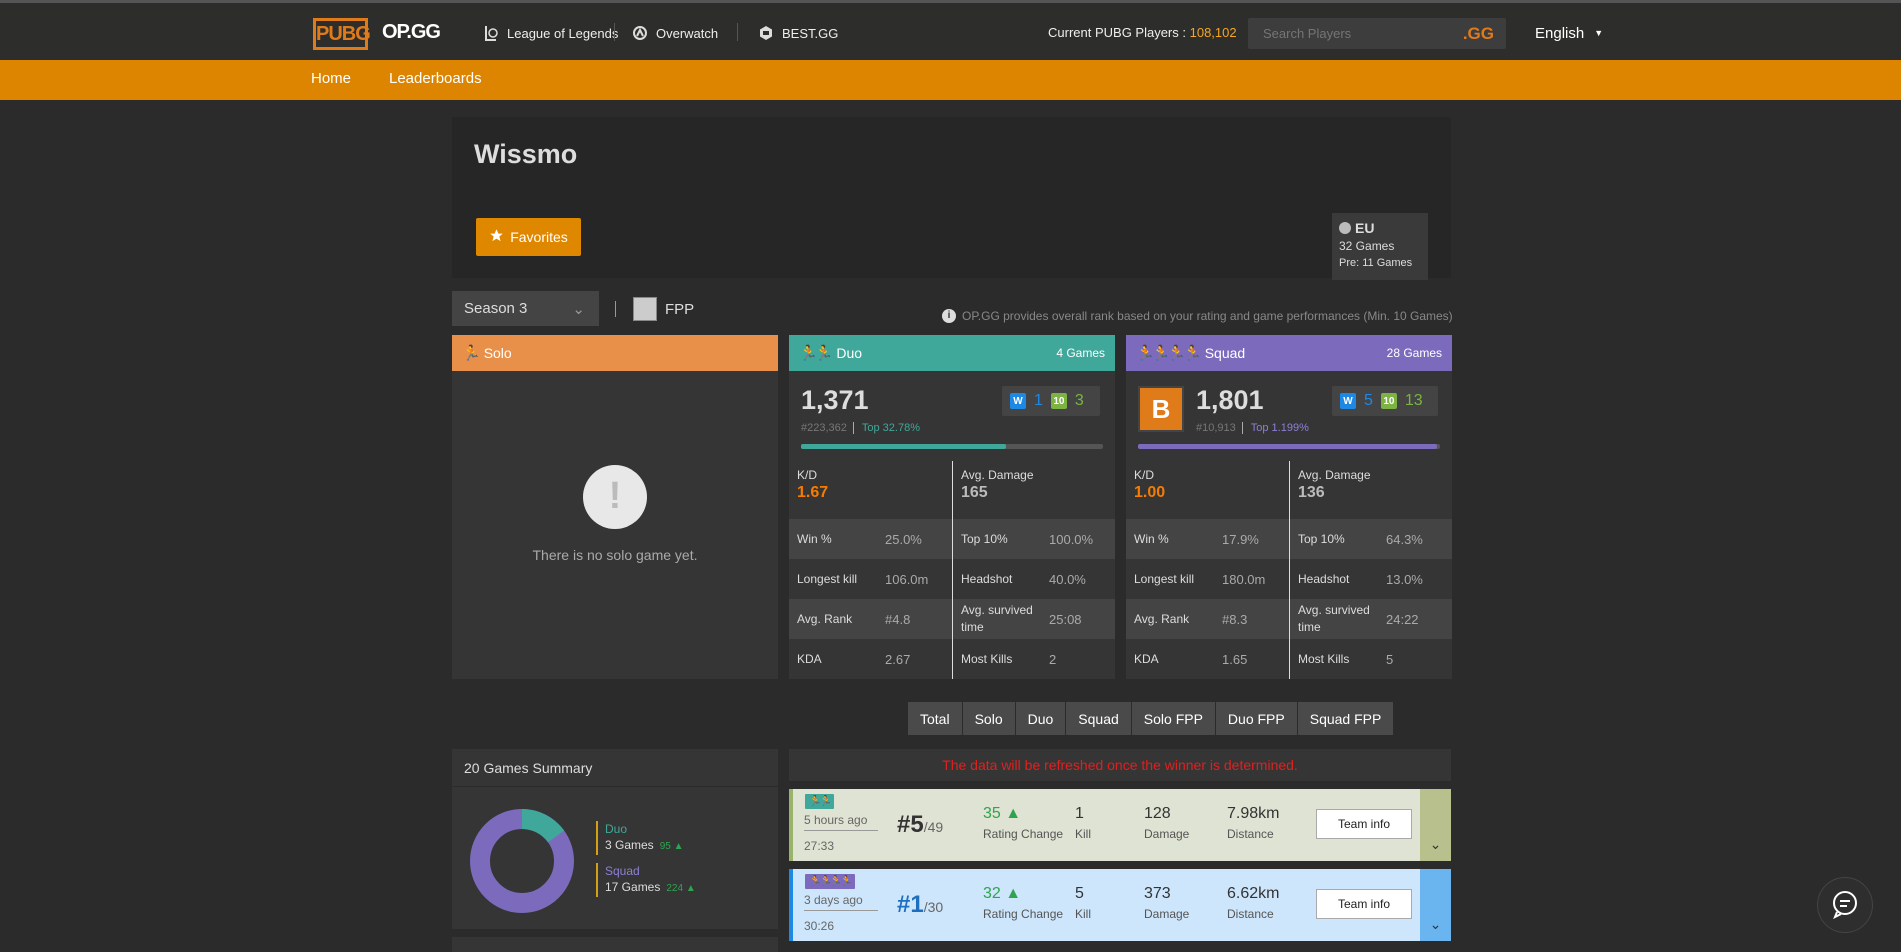 This screenshot has height=952, width=1901. What do you see at coordinates (1380, 246) in the screenshot?
I see `region-card: EU 32 Games Pre: 11 Games` at bounding box center [1380, 246].